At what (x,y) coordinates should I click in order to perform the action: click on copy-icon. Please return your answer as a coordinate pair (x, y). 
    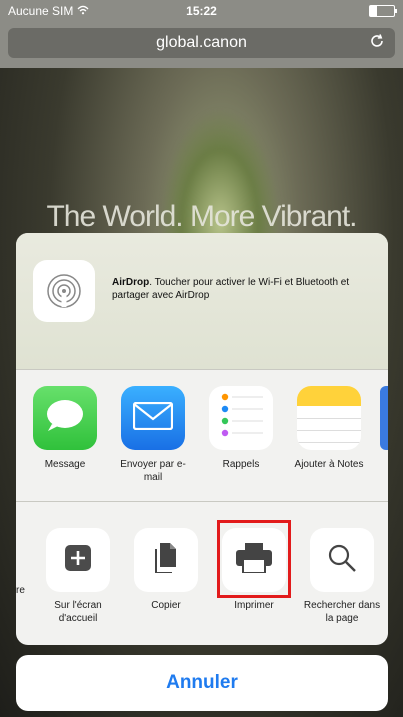
    Looking at the image, I should click on (166, 560).